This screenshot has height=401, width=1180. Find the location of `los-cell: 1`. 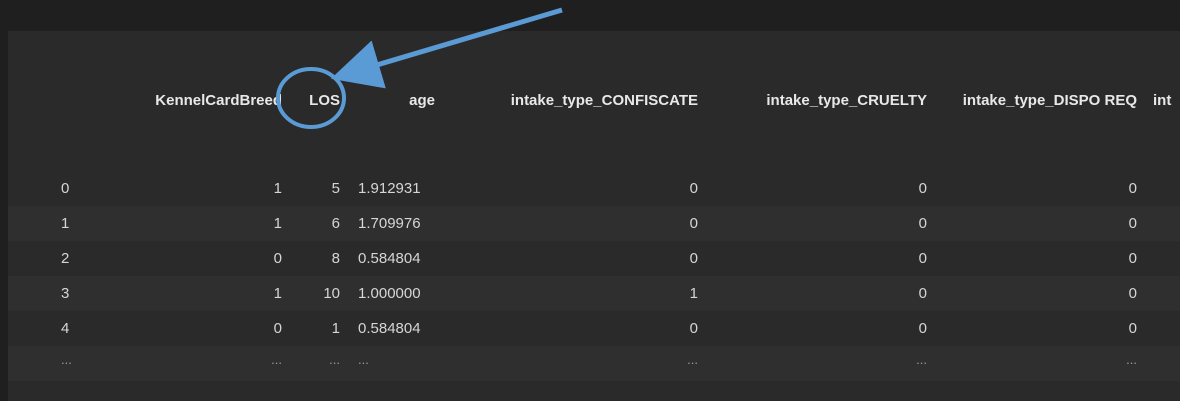

los-cell: 1 is located at coordinates (335, 328).